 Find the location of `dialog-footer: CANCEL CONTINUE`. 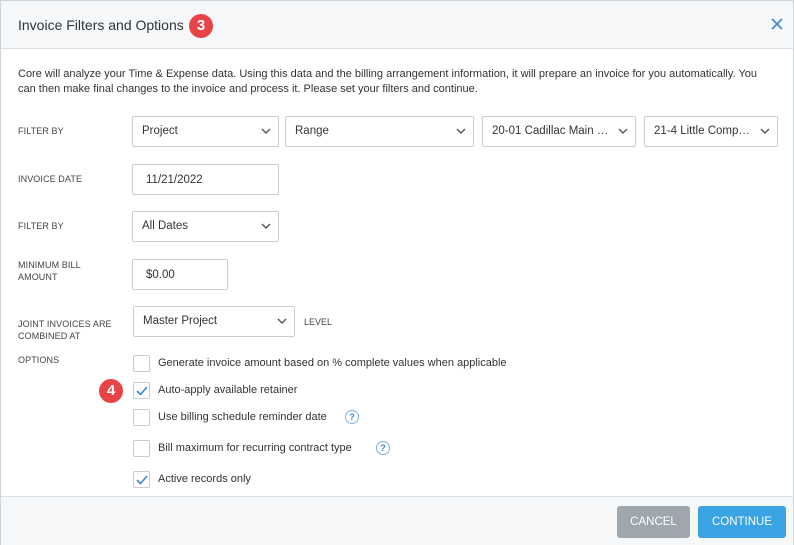

dialog-footer: CANCEL CONTINUE is located at coordinates (397, 520).